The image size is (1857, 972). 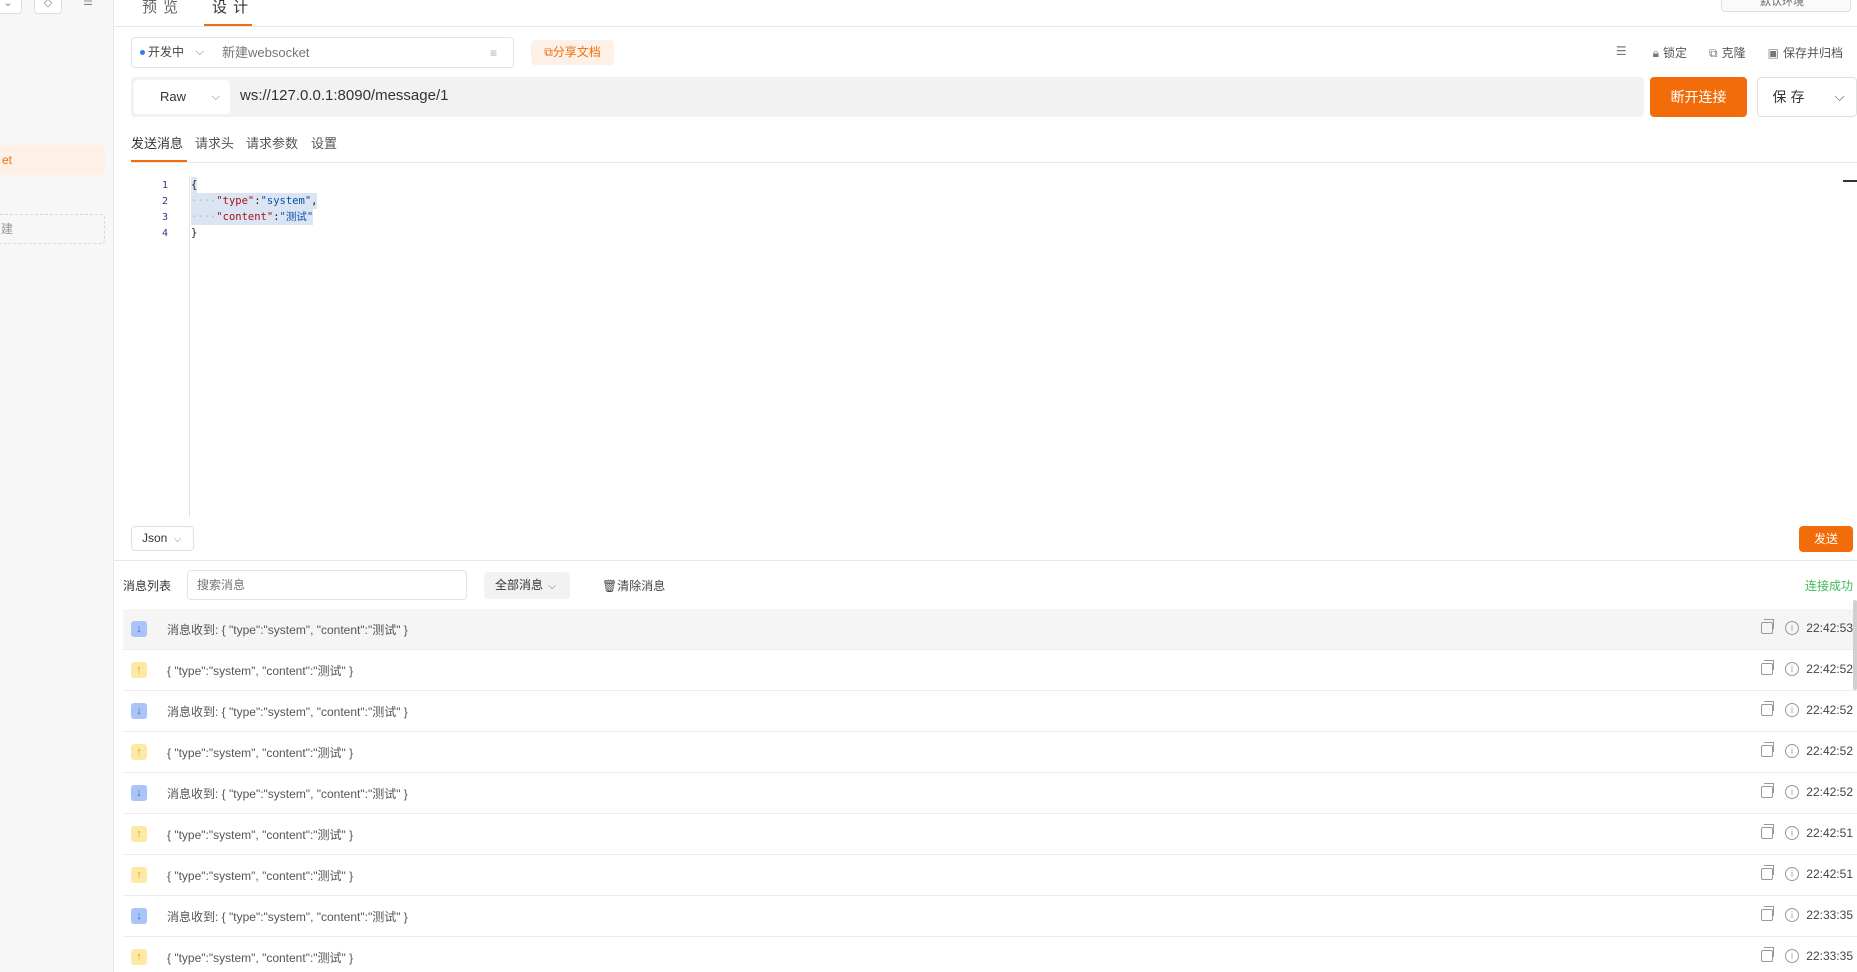 What do you see at coordinates (88, 7) in the screenshot?
I see `sidebar-sort-icon: ☰` at bounding box center [88, 7].